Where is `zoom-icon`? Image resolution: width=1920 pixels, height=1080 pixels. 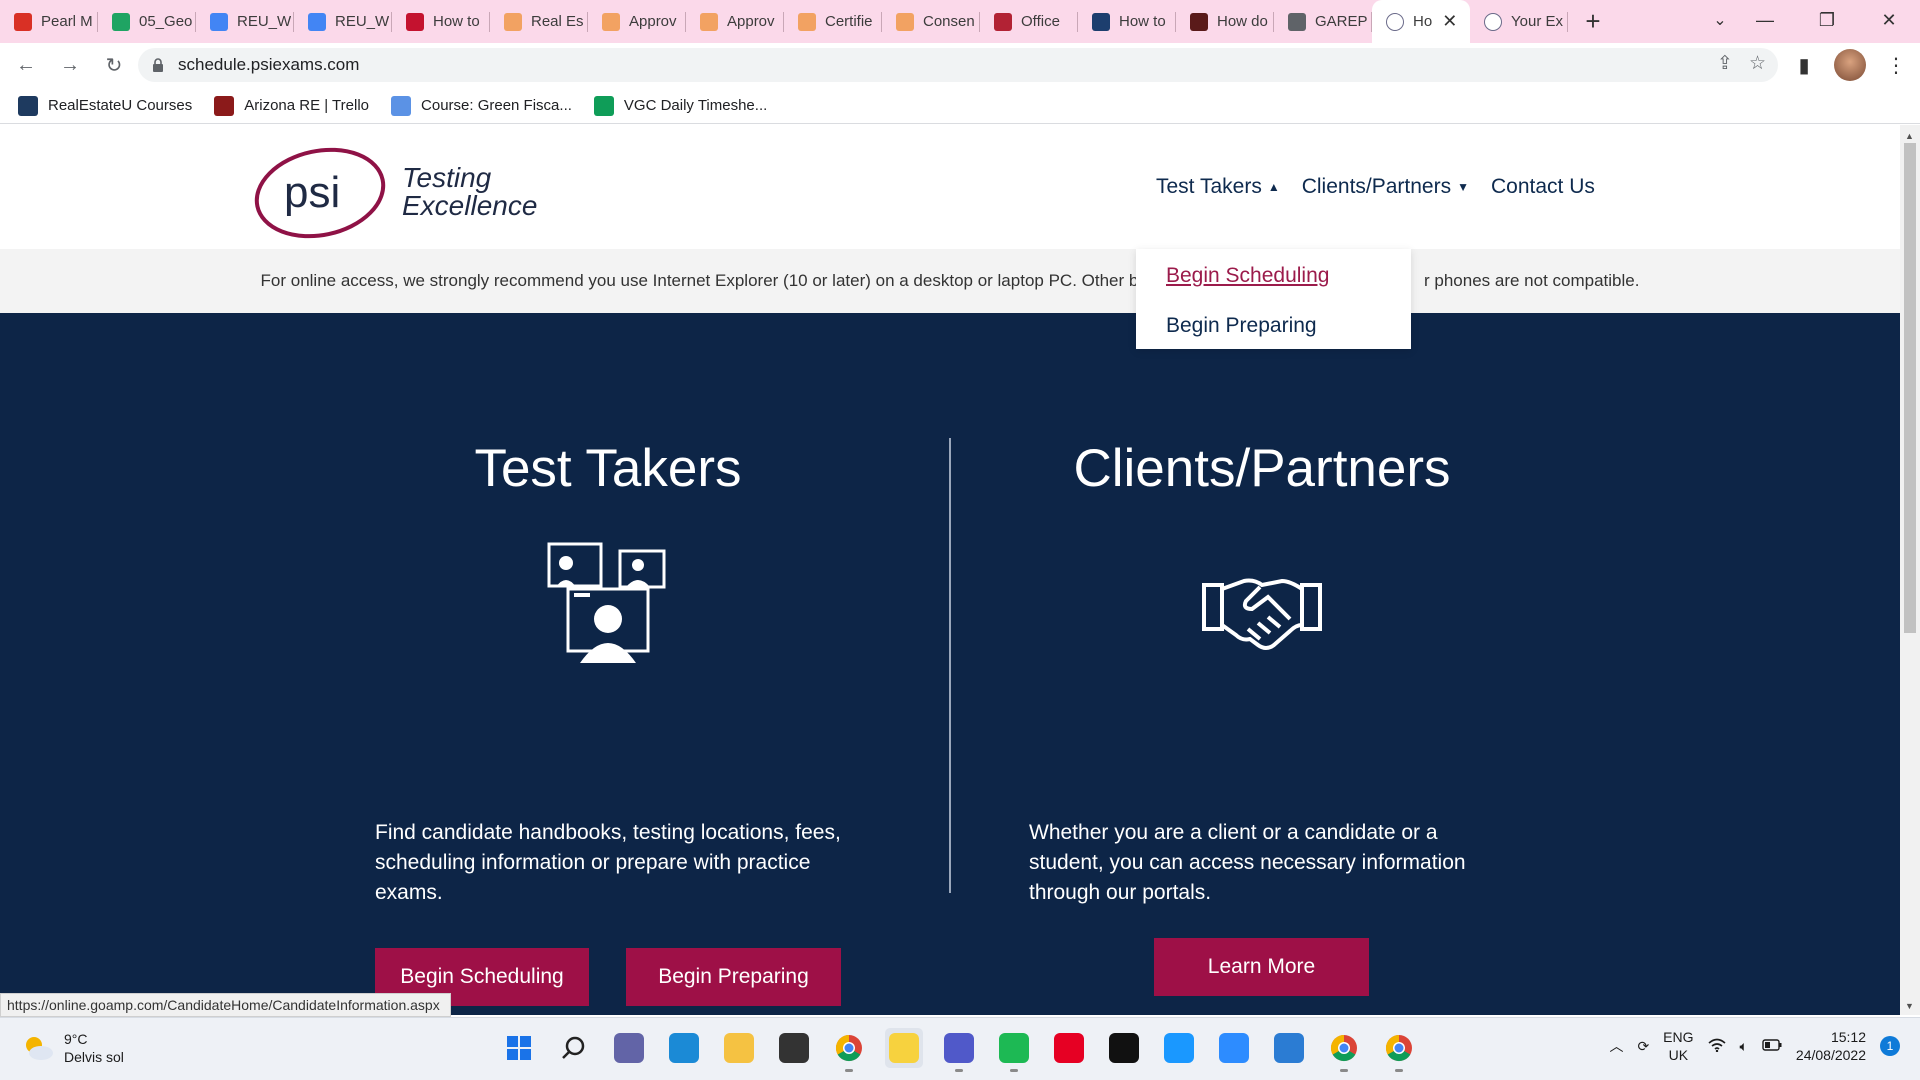 zoom-icon is located at coordinates (1234, 1048).